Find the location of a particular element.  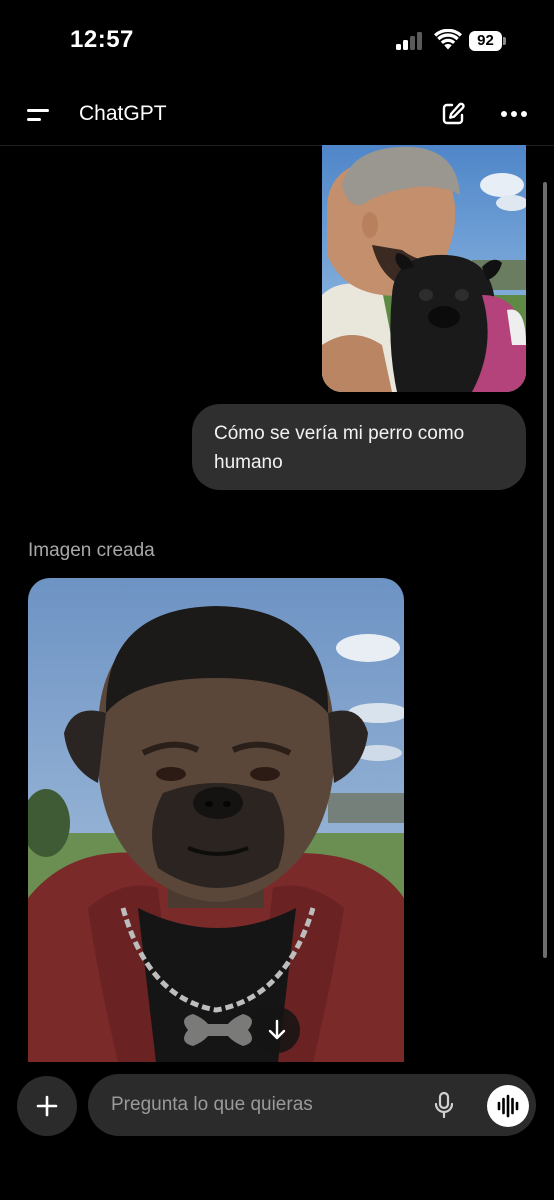

app-title: ChatGPT is located at coordinates (123, 114).